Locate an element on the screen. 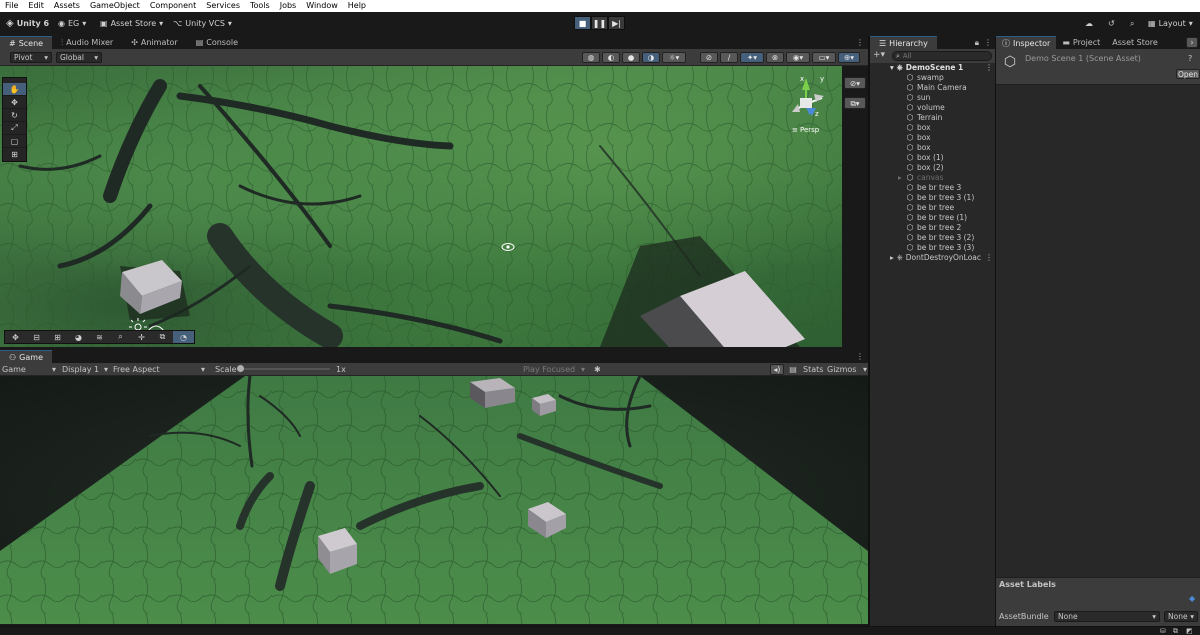 The width and height of the screenshot is (1200, 635). scale-slider-handle is located at coordinates (240, 368).